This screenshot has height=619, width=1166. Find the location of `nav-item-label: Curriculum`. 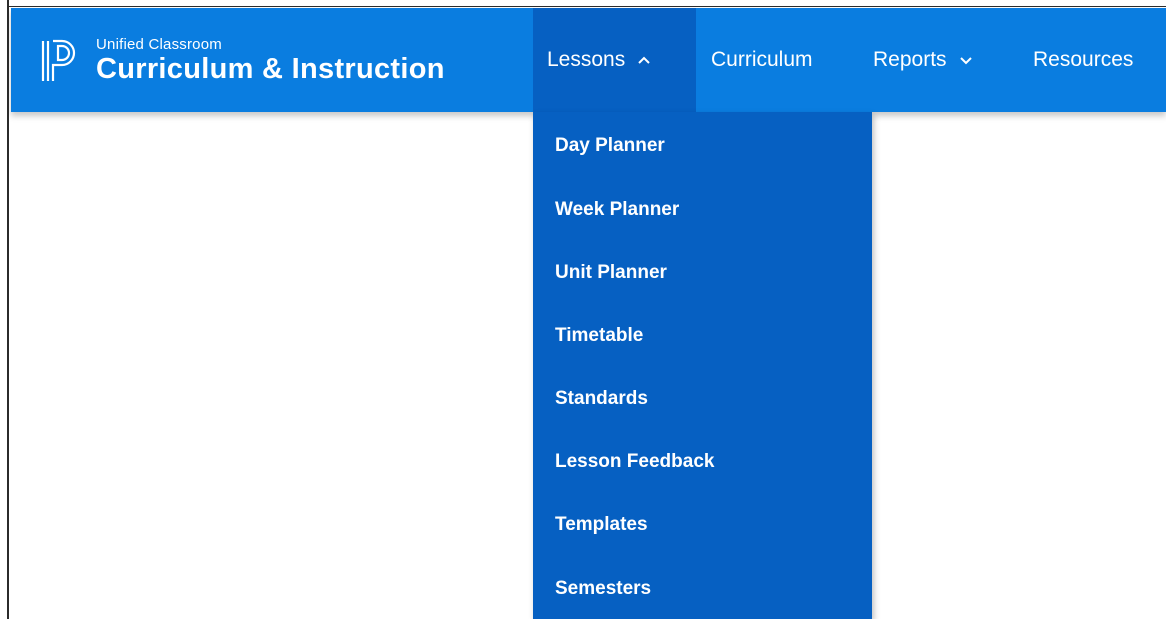

nav-item-label: Curriculum is located at coordinates (762, 59).